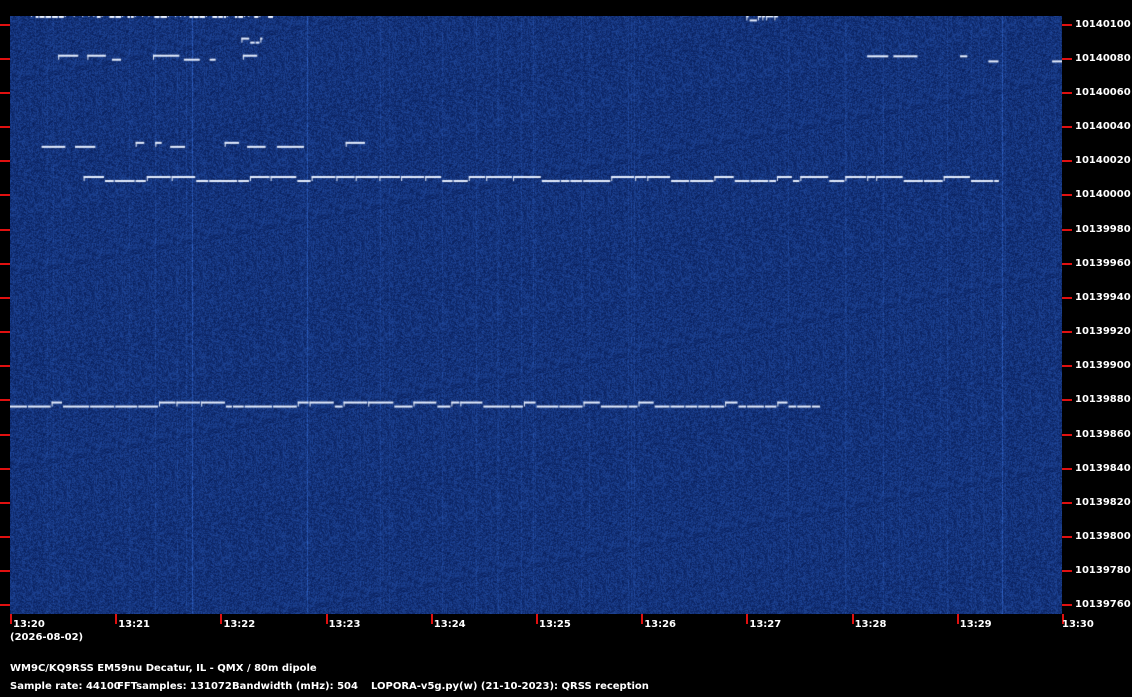 This screenshot has width=1132, height=697. I want to click on time-tick-label: 13:20, so click(29, 624).